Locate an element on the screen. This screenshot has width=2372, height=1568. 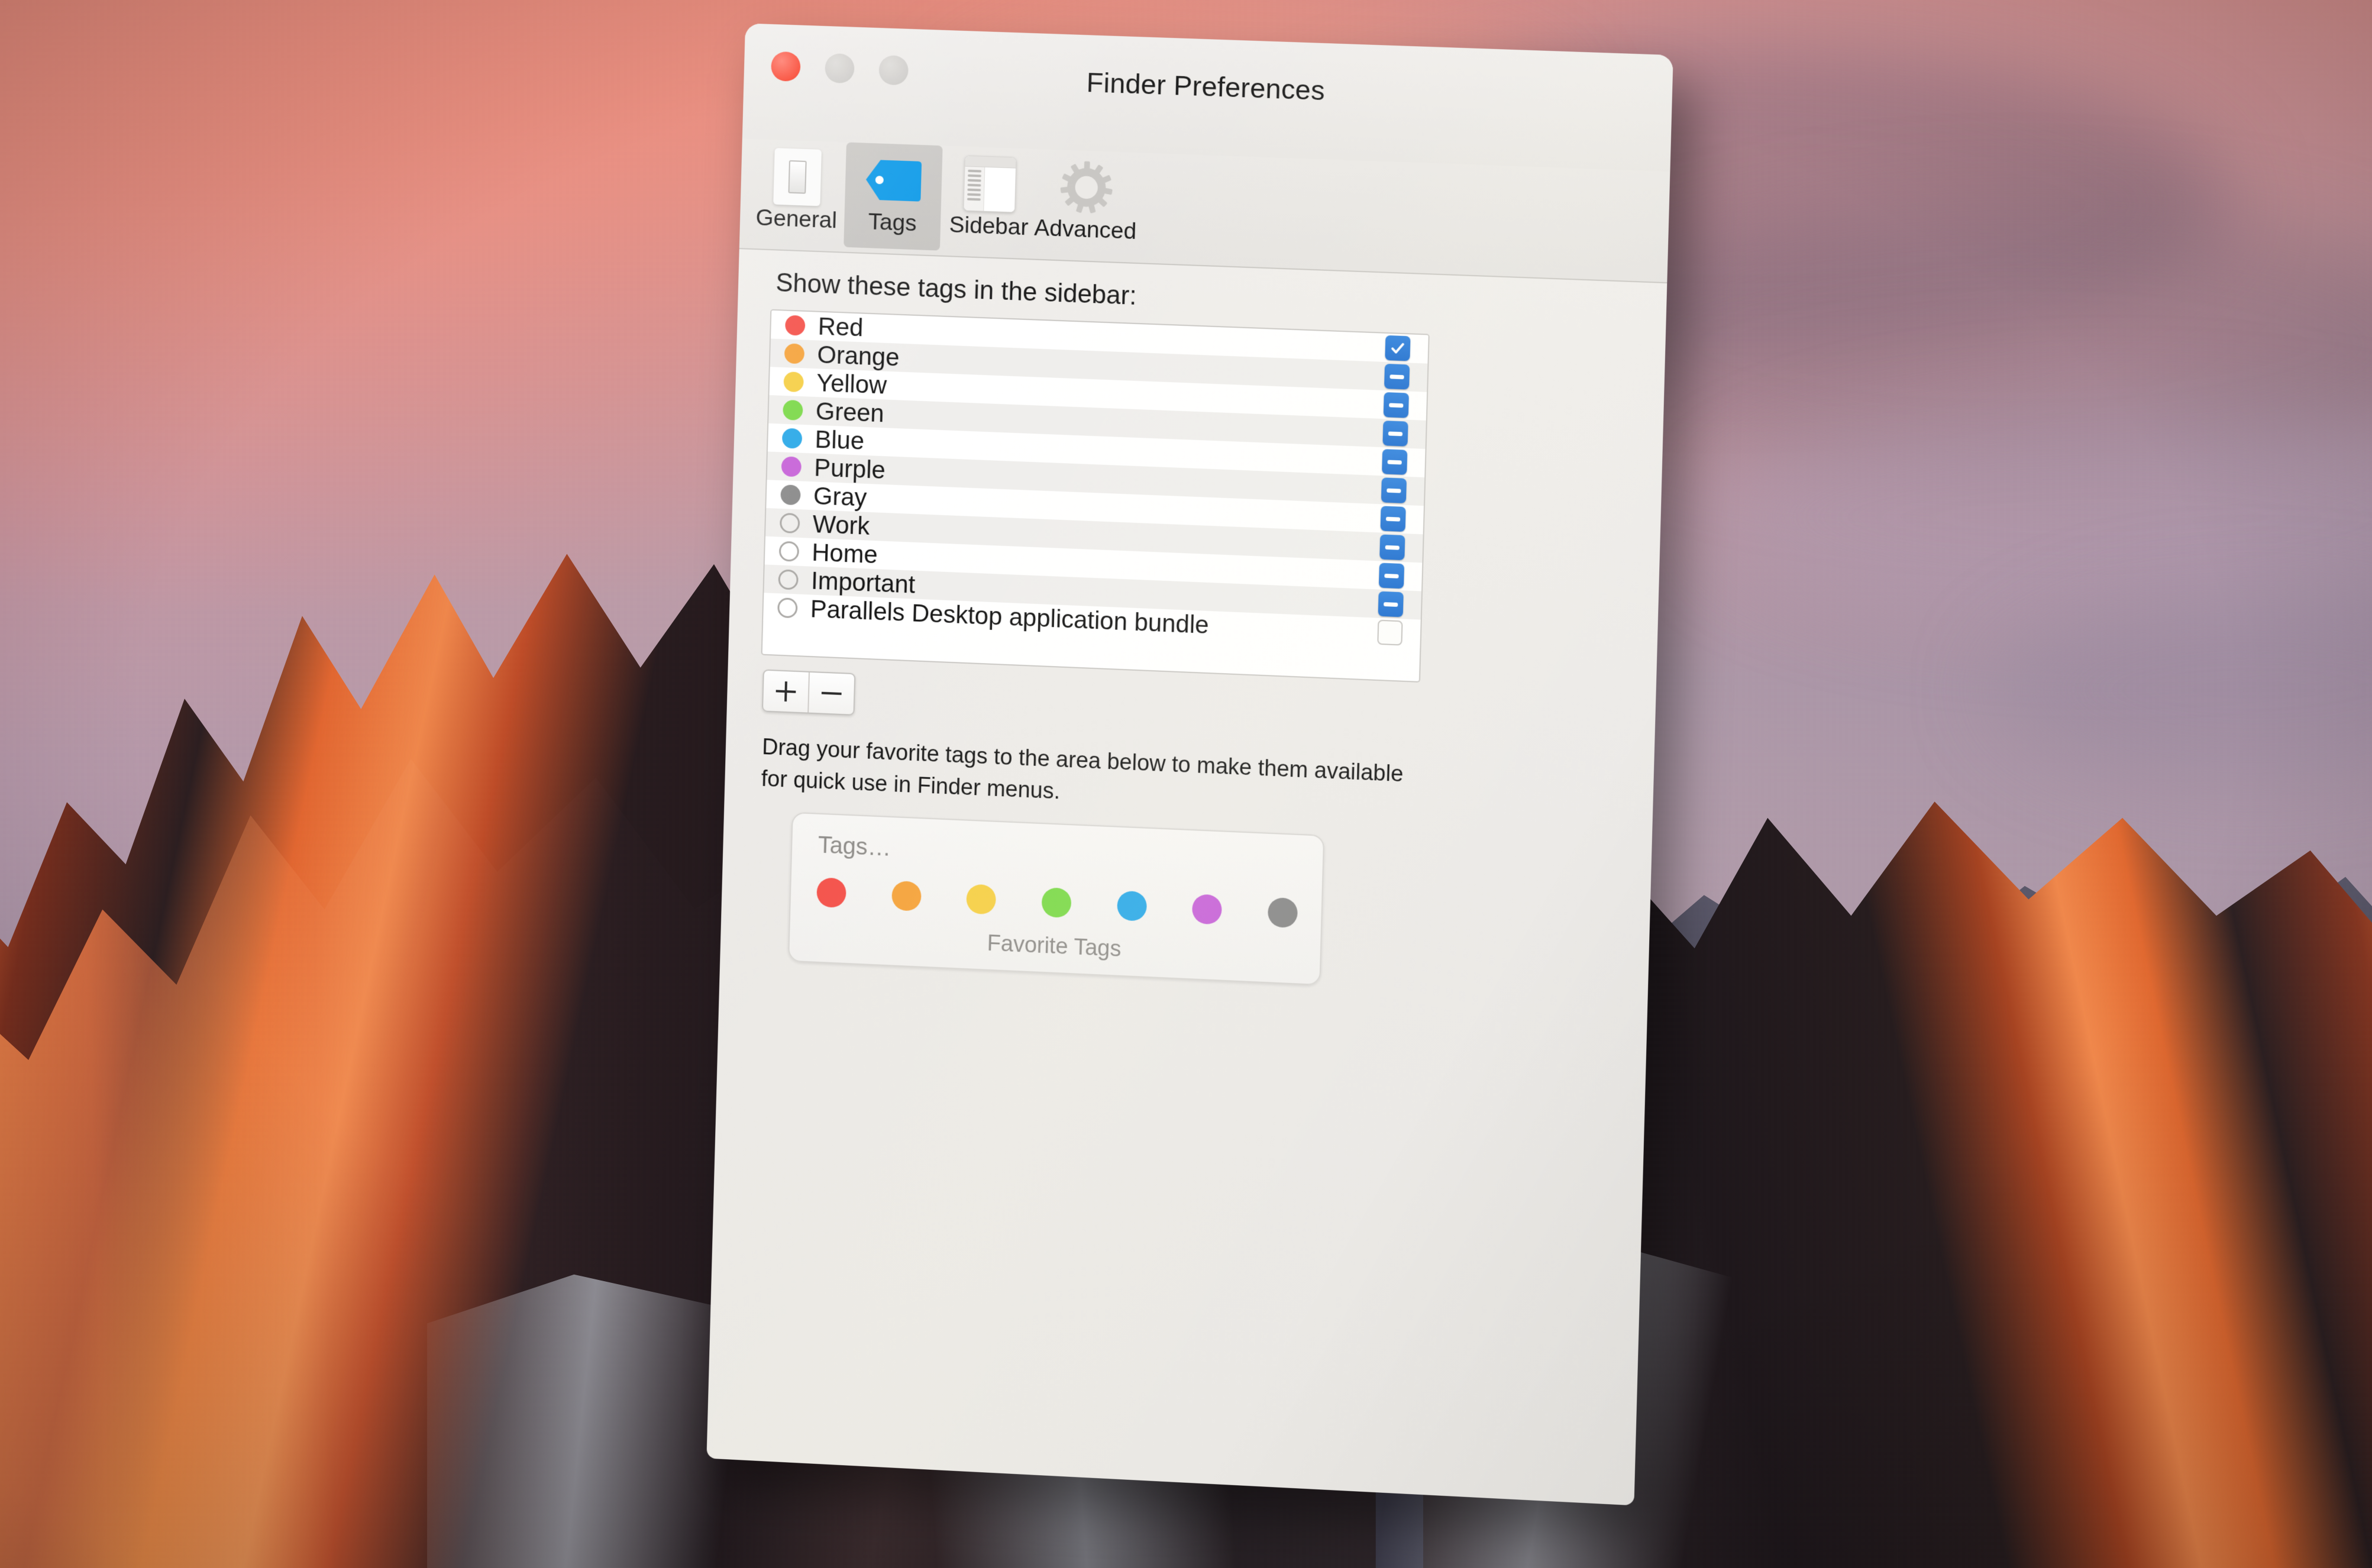
favorite-tag-dots is located at coordinates (1057, 903).